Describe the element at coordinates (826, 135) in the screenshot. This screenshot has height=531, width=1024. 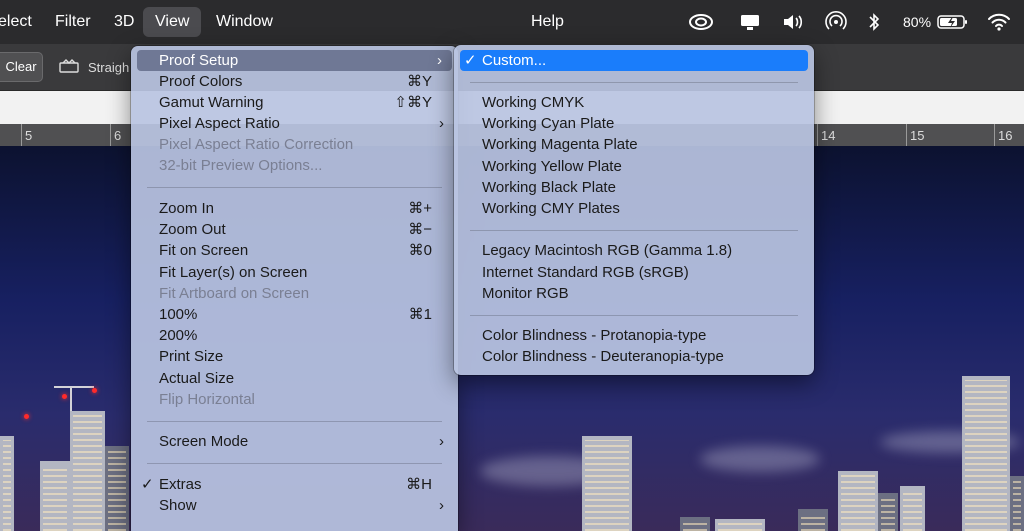
I see `ruler-tick: 14` at that location.